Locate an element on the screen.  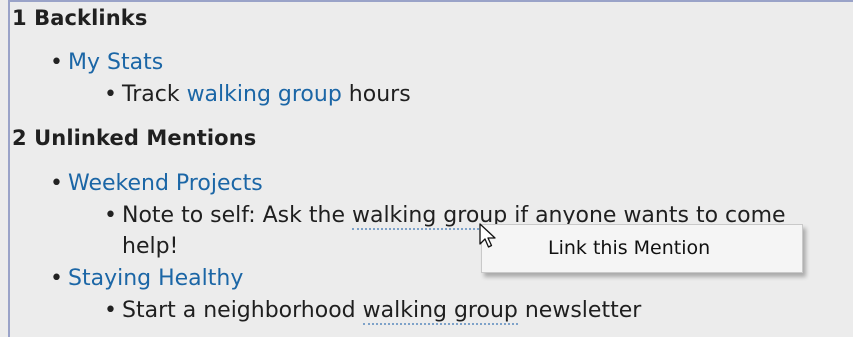
unlinked-item: • Staying Healthy is located at coordinates (146, 279).